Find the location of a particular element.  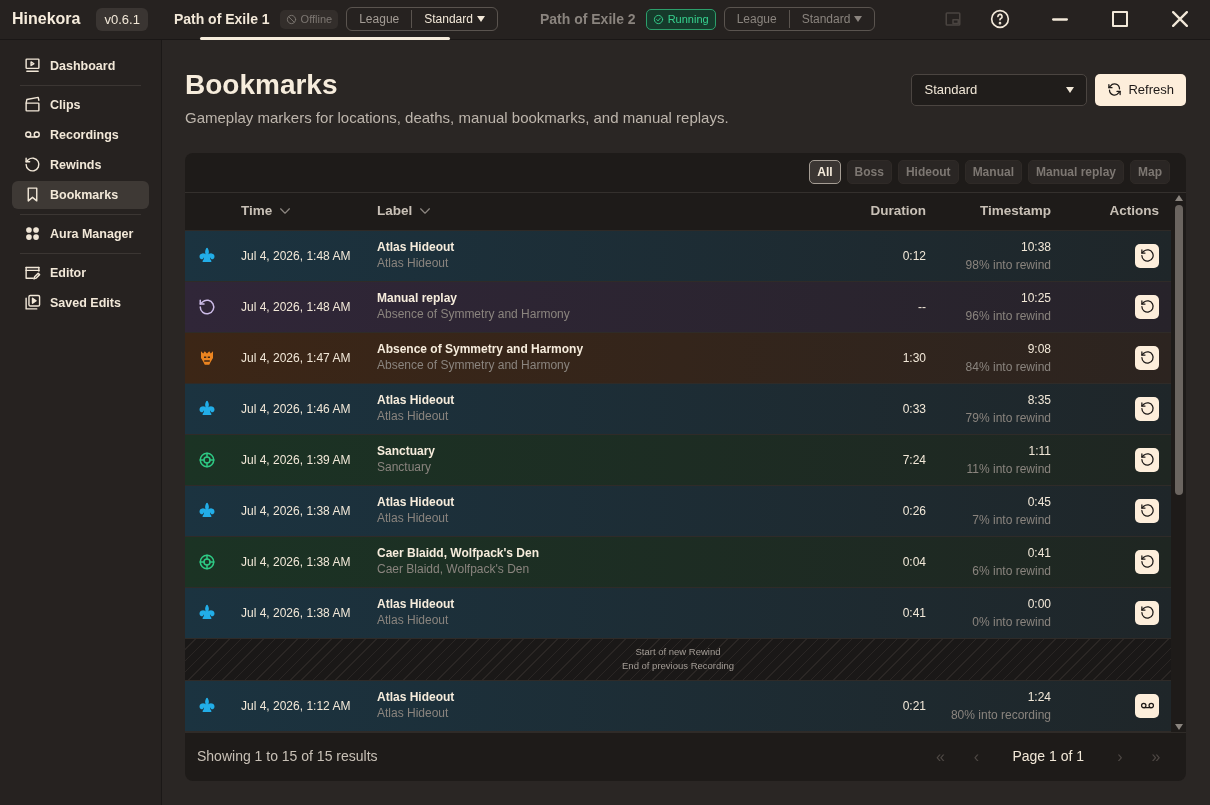

timestamp-cell-text: 10:38 is located at coordinates (1035, 247).